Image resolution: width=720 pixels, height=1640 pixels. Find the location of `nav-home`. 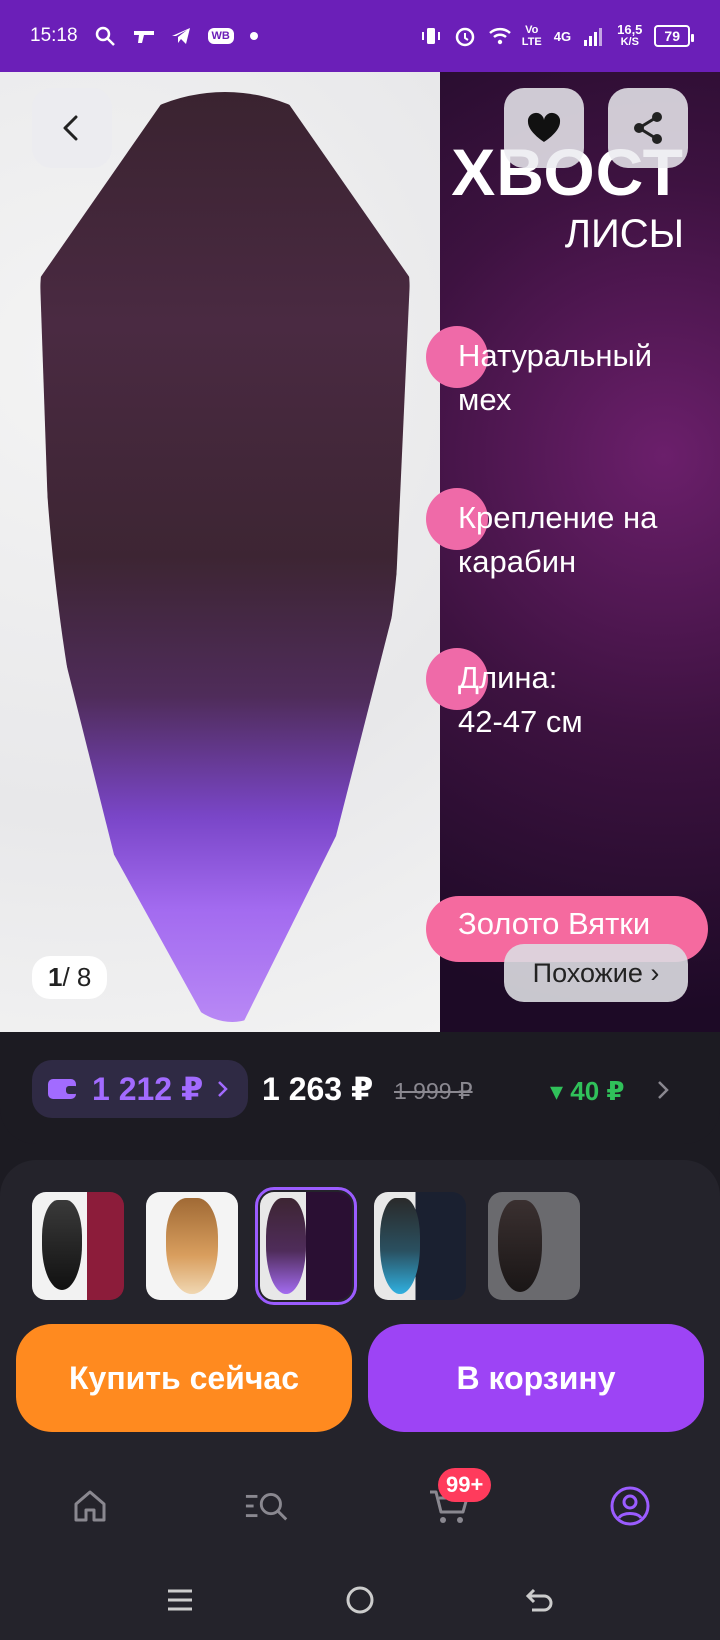

nav-home is located at coordinates (90, 1506).